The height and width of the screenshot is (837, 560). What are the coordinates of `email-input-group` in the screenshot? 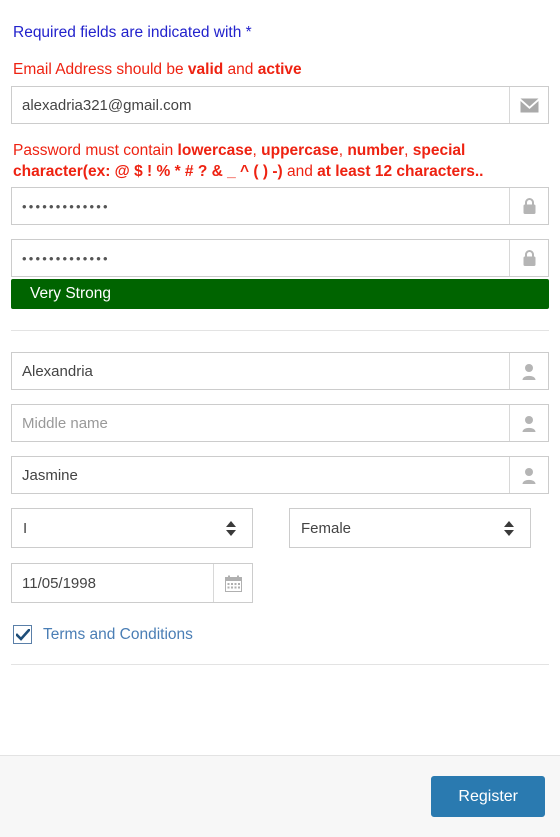 It's located at (280, 105).